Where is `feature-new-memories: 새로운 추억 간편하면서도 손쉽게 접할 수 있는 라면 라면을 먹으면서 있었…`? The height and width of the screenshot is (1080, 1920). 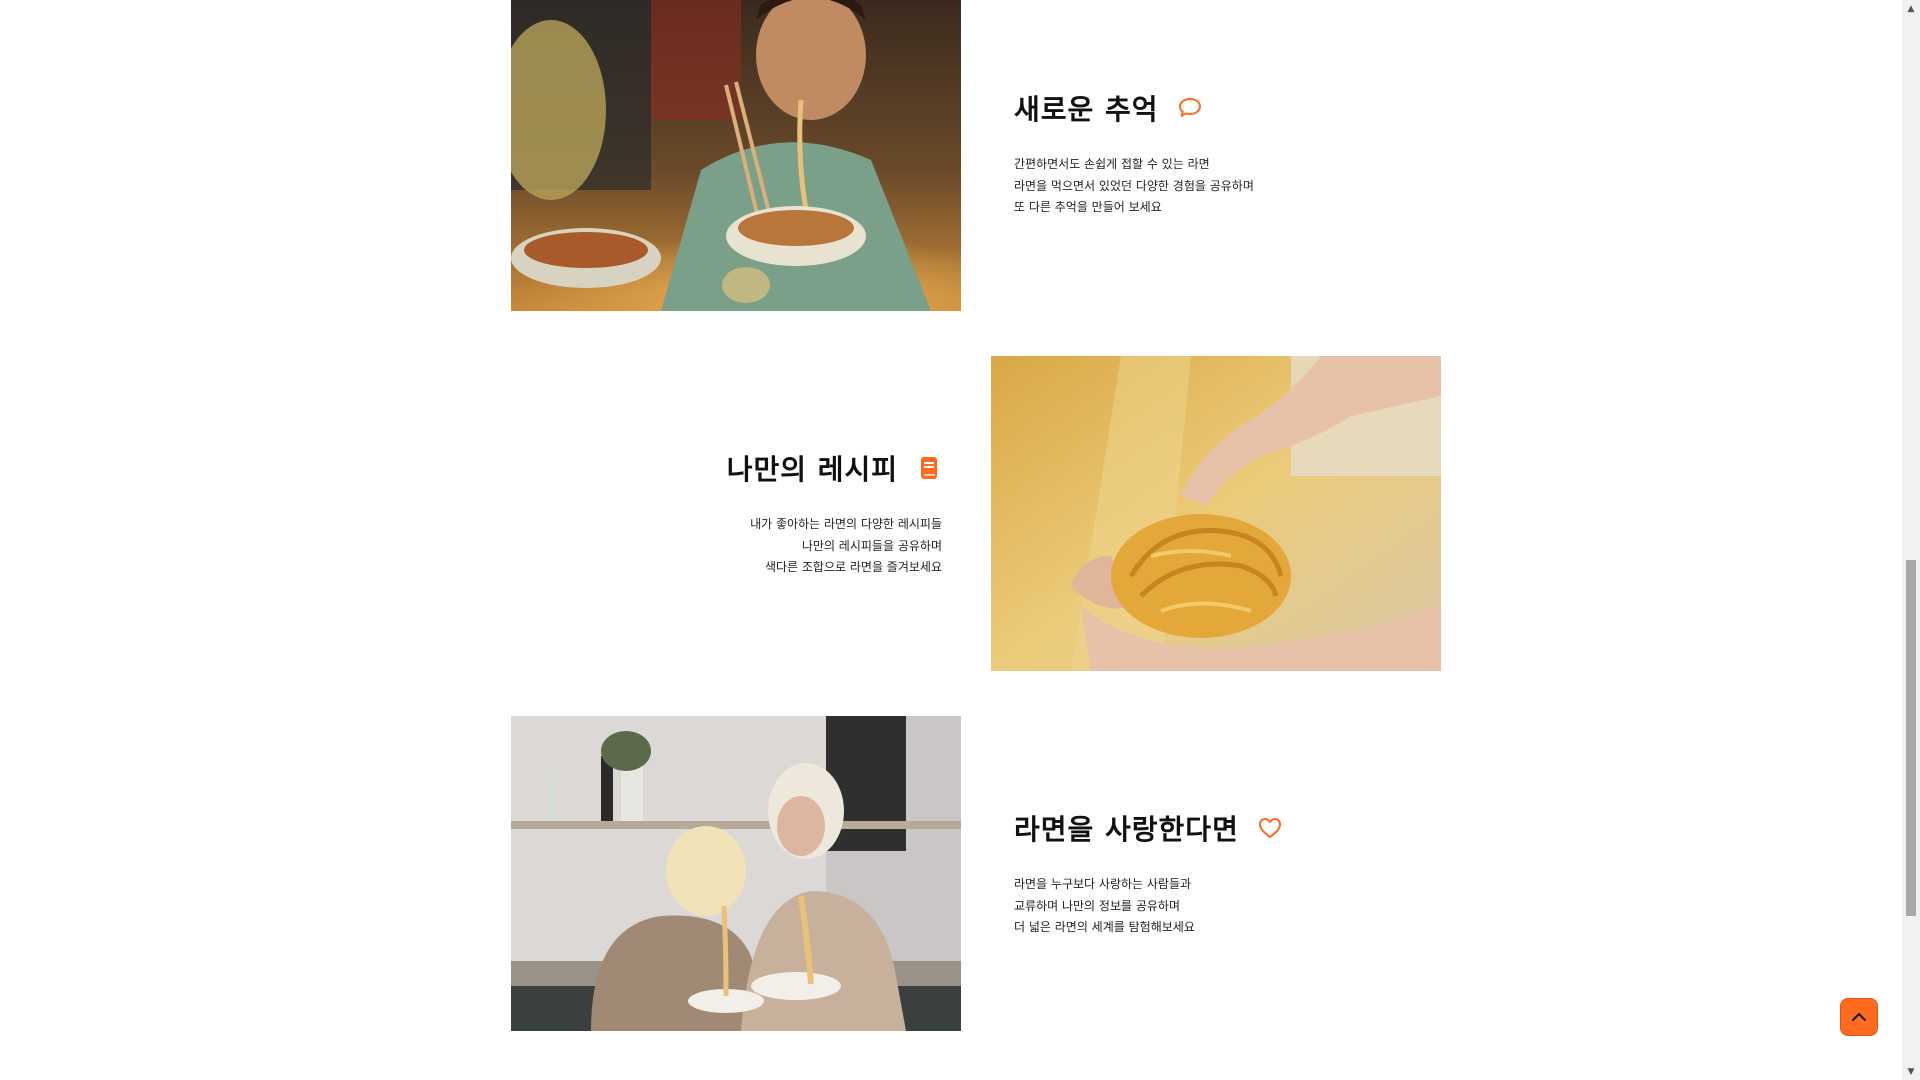 feature-new-memories: 새로운 추억 간편하면서도 손쉽게 접할 수 있는 라면 라면을 먹으면서 있었… is located at coordinates (1134, 153).